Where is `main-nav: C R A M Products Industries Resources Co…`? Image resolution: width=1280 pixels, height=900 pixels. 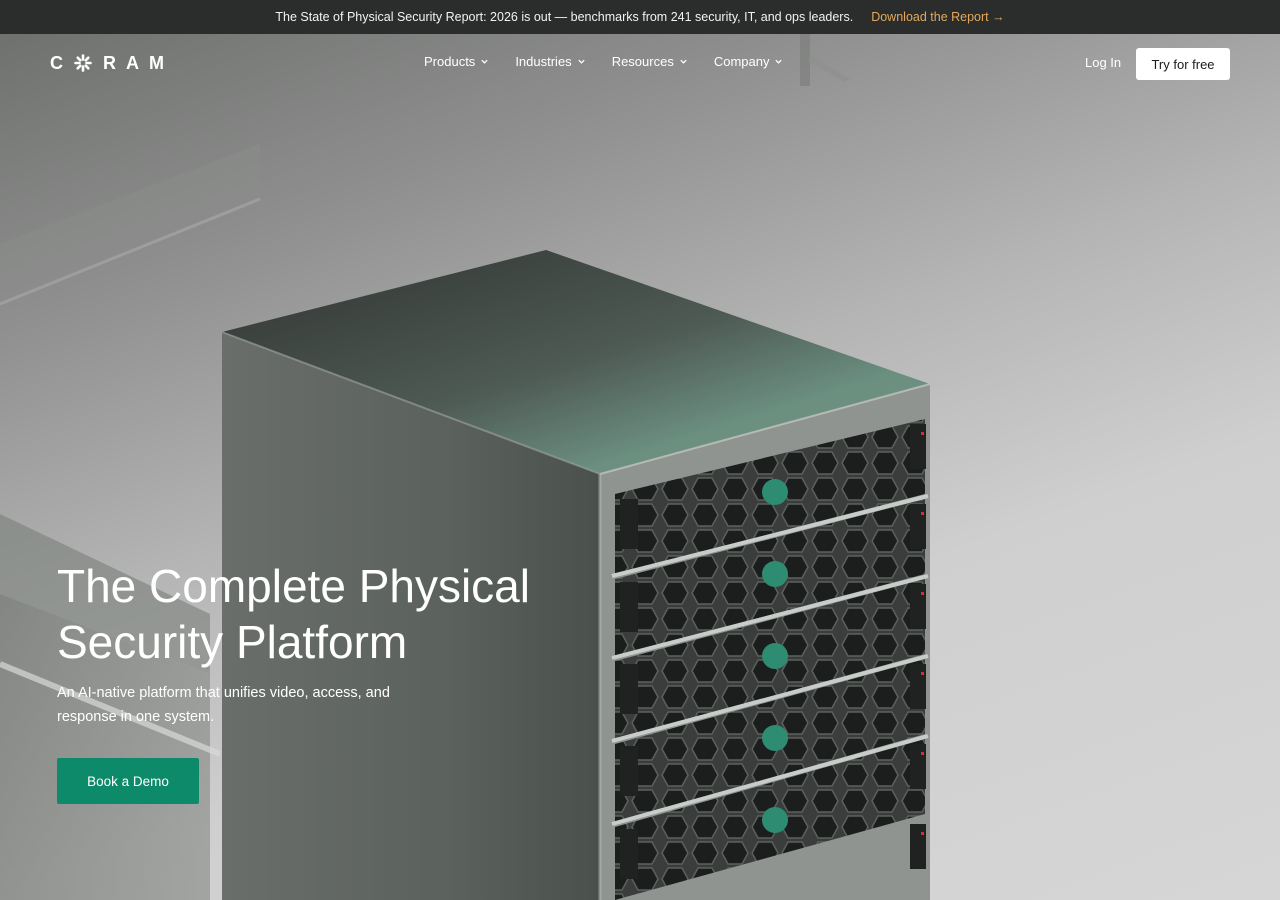 main-nav: C R A M Products Industries Resources Co… is located at coordinates (640, 63).